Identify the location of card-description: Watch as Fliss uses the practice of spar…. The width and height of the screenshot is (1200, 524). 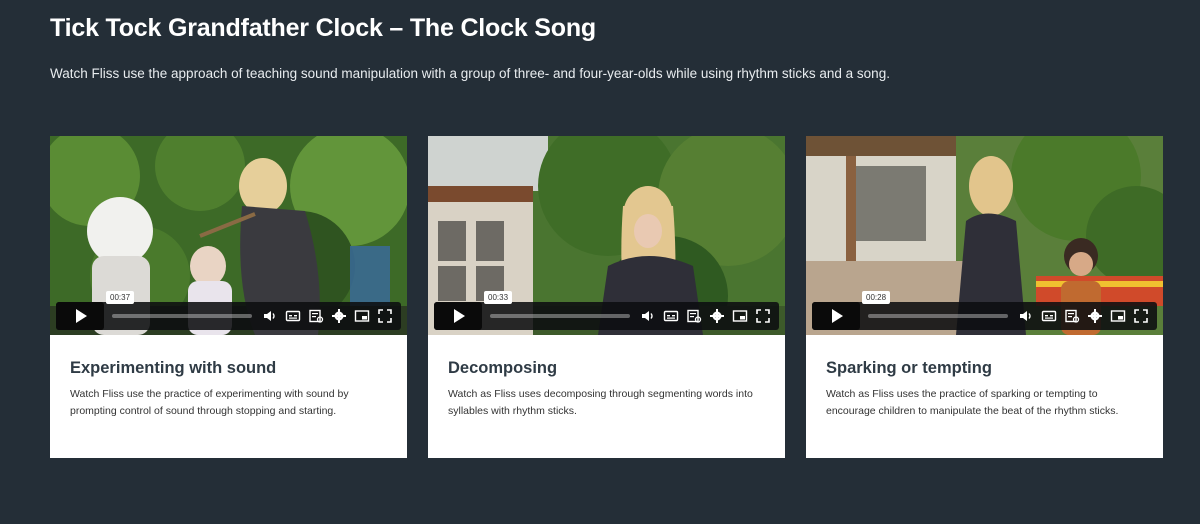
(972, 402).